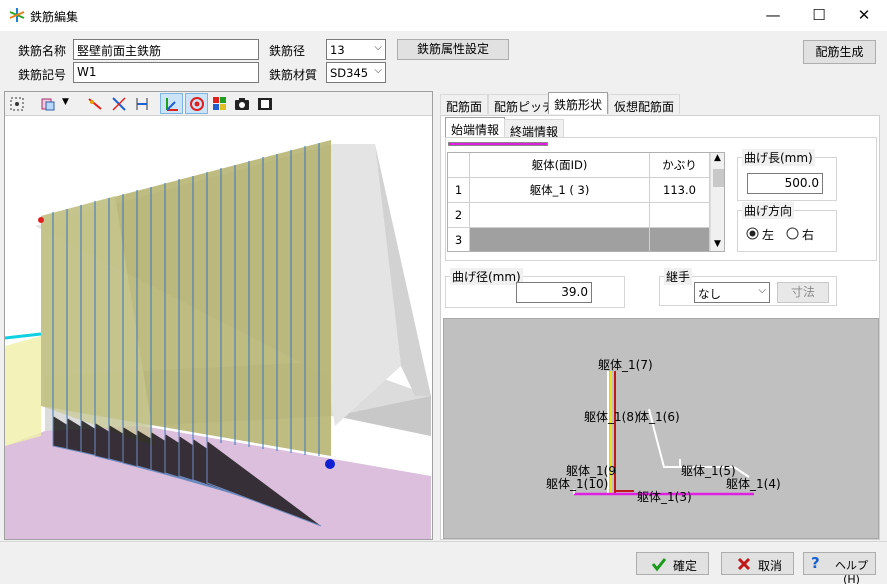 This screenshot has width=887, height=584. Describe the element at coordinates (803, 292) in the screenshot. I see `dimension-button: 寸法` at that location.